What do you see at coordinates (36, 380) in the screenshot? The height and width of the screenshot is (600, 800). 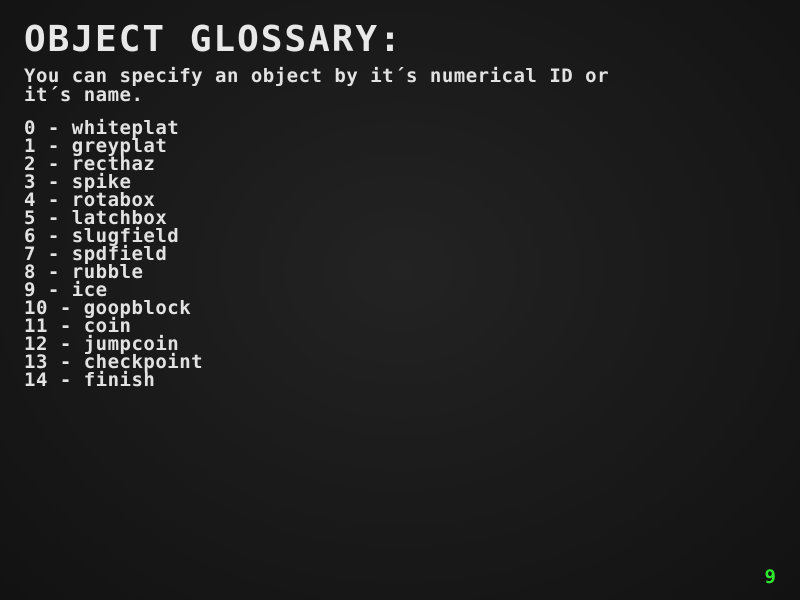 I see `object-id: 14` at bounding box center [36, 380].